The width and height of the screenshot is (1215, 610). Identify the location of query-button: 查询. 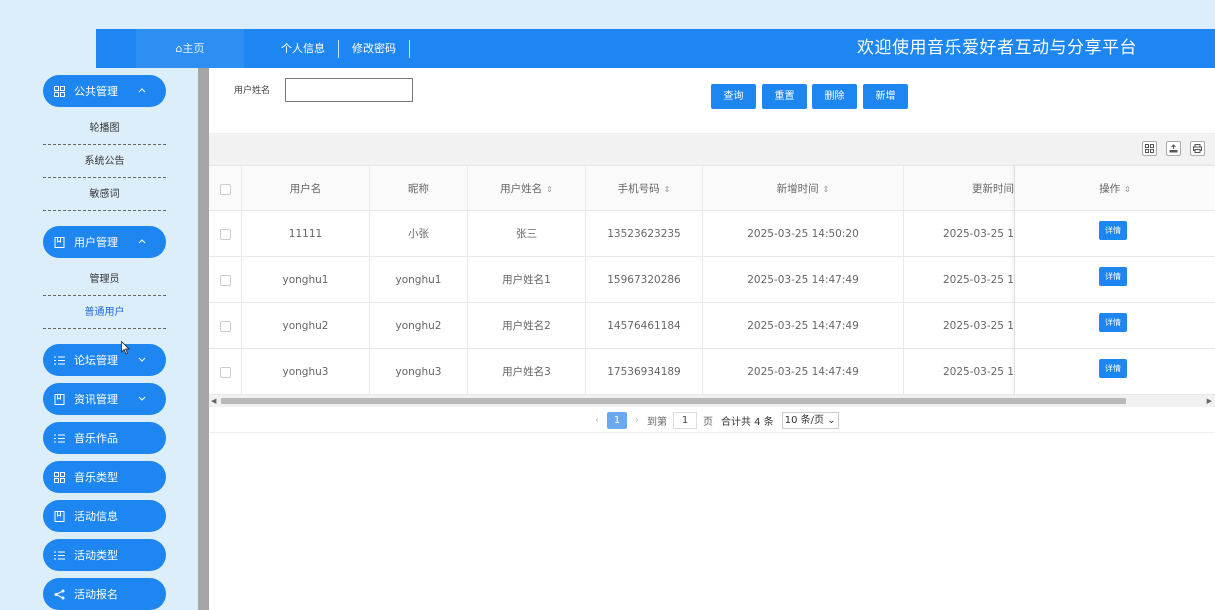
(733, 96).